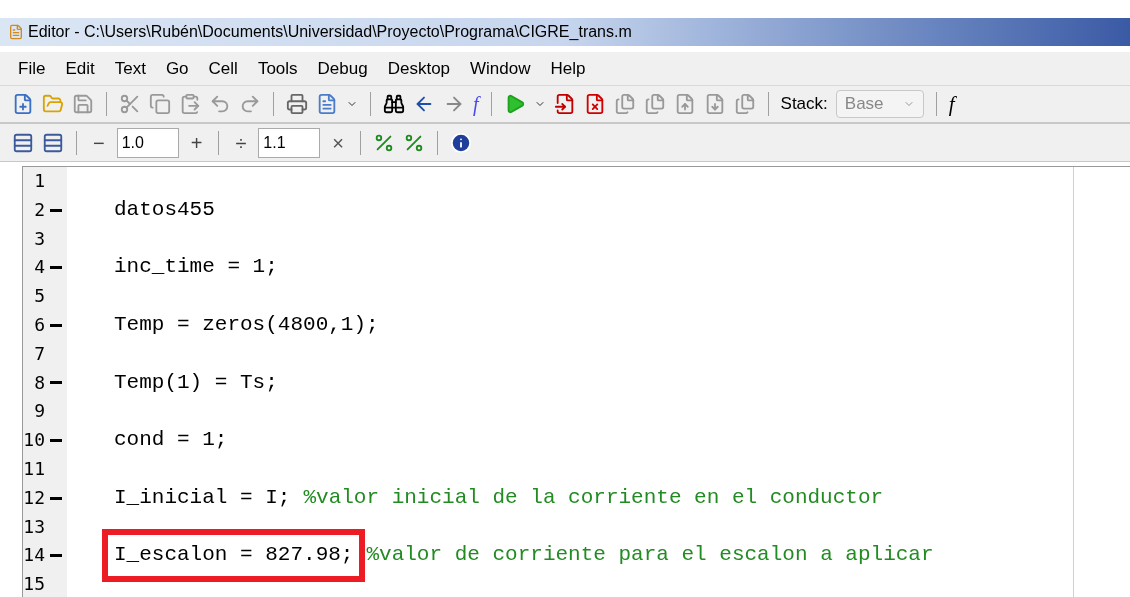  Describe the element at coordinates (223, 68) in the screenshot. I see `menu-item: Cell` at that location.